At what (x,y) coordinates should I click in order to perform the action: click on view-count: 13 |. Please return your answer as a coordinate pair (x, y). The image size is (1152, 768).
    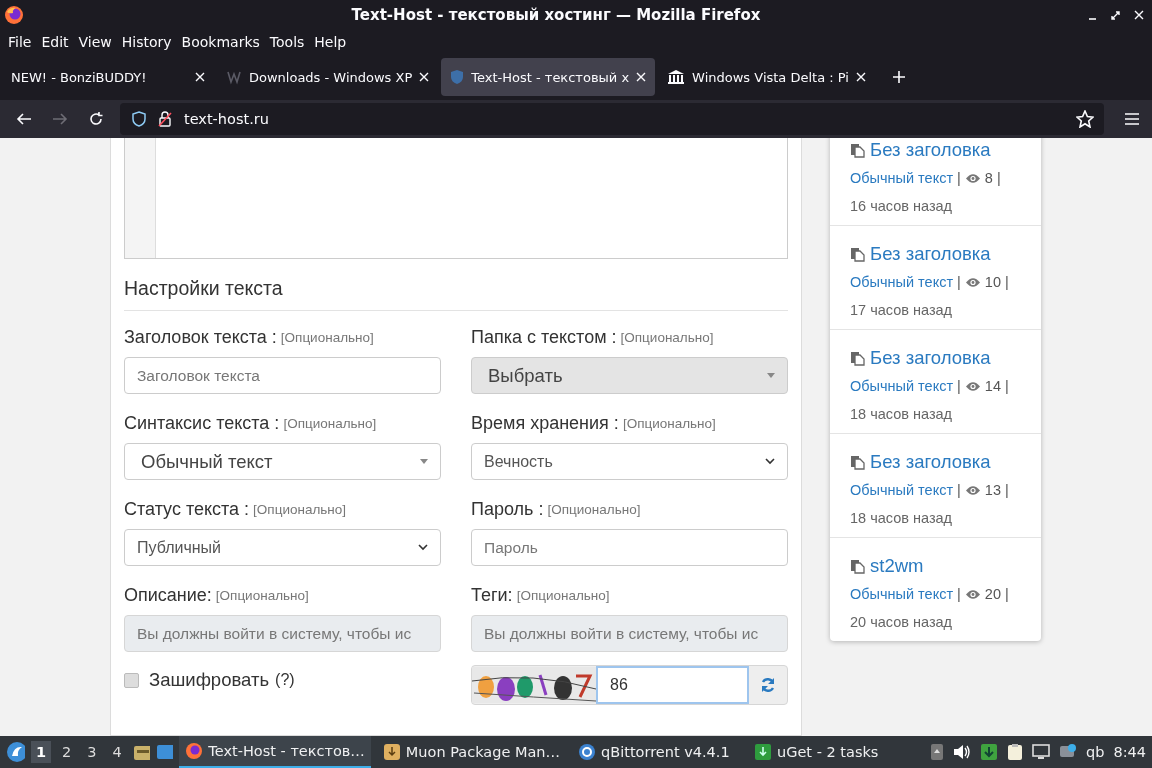
    Looking at the image, I should click on (996, 490).